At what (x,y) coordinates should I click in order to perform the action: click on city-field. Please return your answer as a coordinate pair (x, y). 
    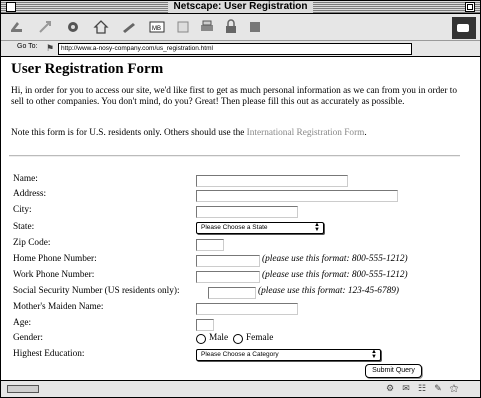
    Looking at the image, I should click on (247, 212).